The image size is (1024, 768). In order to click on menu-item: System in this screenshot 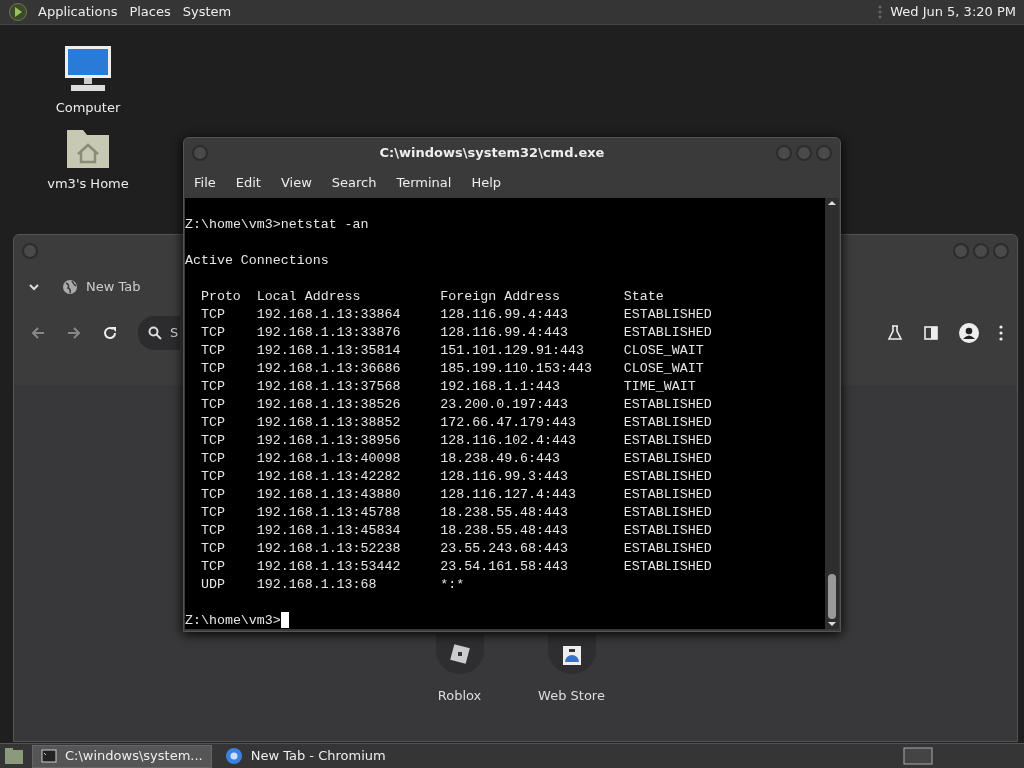, I will do `click(207, 12)`.